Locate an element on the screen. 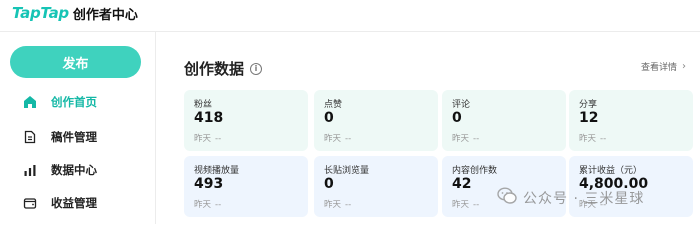  stat-label: 分享 is located at coordinates (588, 105).